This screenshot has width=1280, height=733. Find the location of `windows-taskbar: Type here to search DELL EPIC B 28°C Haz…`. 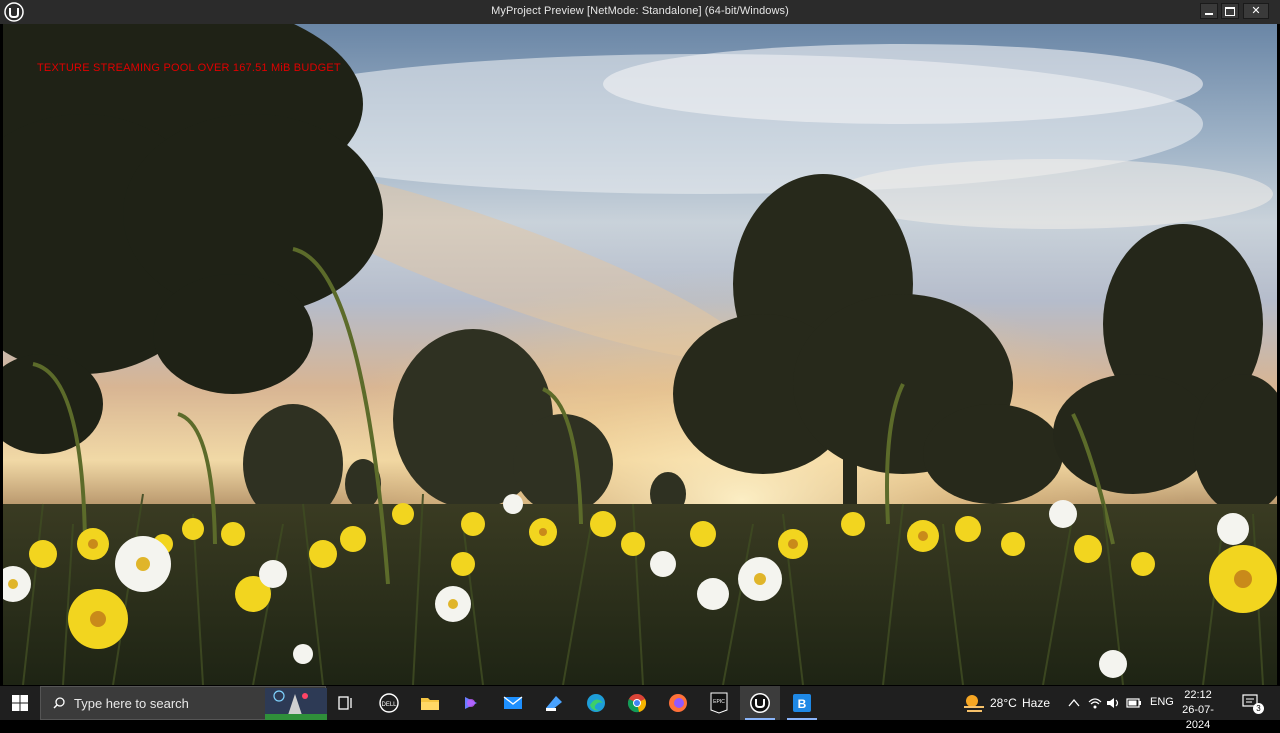

windows-taskbar: Type here to search DELL EPIC B 28°C Haz… is located at coordinates (640, 708).